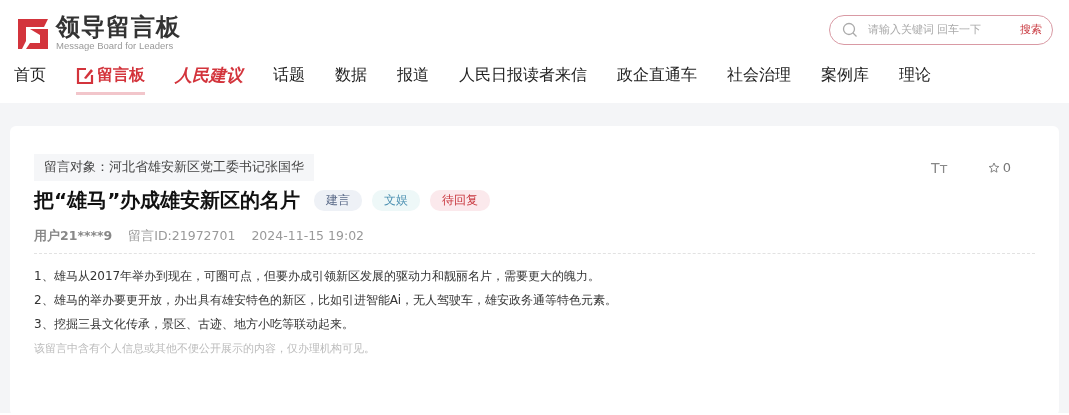 The image size is (1069, 415). What do you see at coordinates (289, 80) in the screenshot?
I see `nav-tab: 话题` at bounding box center [289, 80].